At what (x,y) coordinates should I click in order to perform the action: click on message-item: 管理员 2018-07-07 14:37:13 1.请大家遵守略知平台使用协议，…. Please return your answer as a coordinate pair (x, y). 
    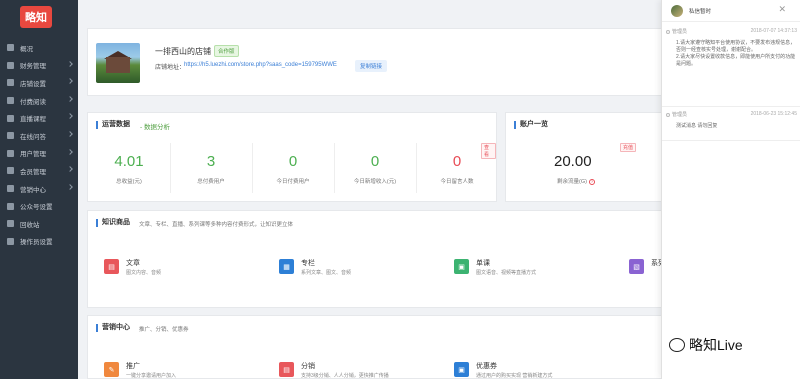
    Looking at the image, I should click on (731, 68).